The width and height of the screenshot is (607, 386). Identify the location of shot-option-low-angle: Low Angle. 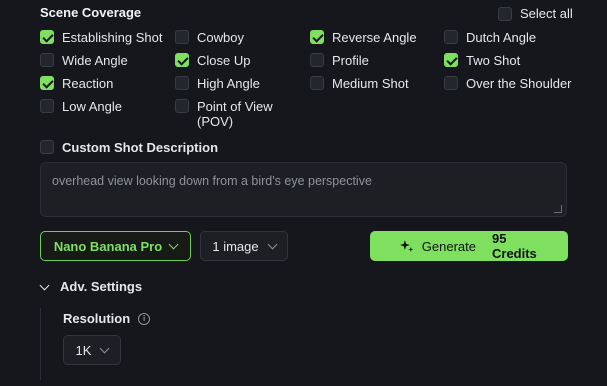
(81, 106).